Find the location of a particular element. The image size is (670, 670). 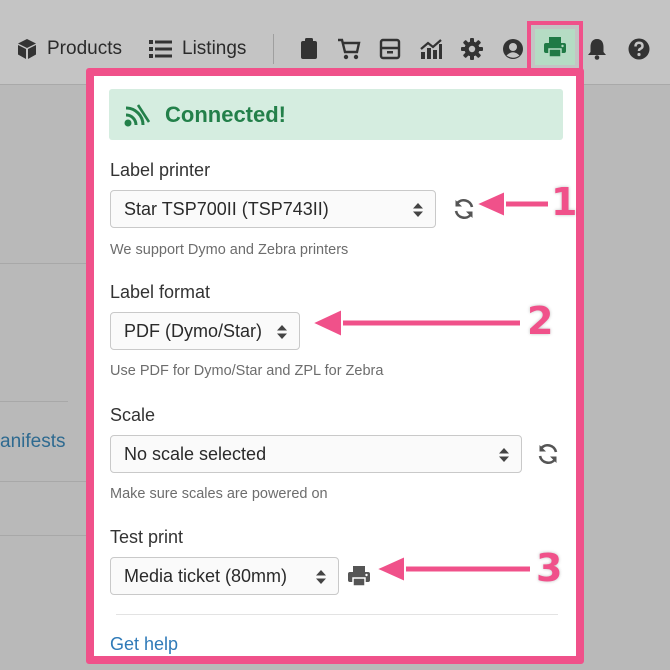

label-format-value: PDF (Dymo/Star) is located at coordinates (193, 330).